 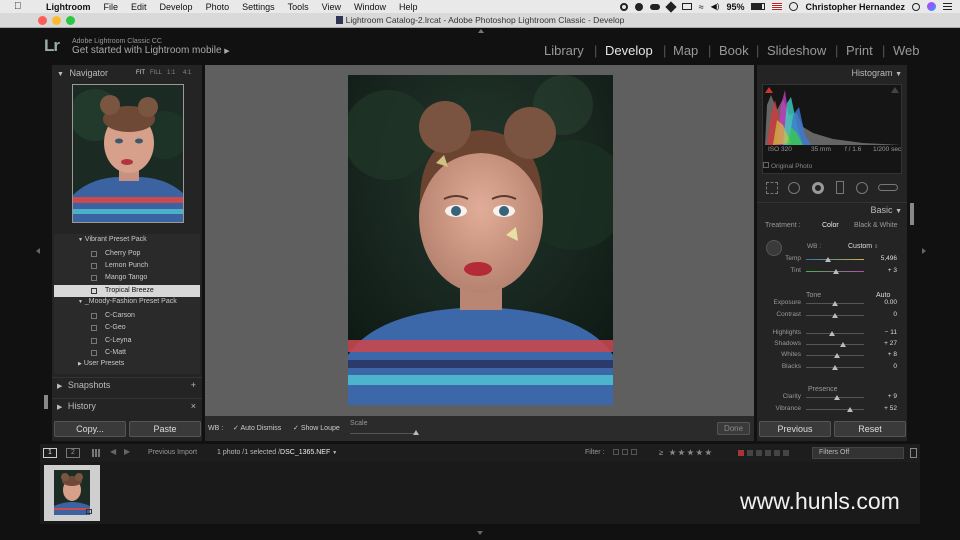 What do you see at coordinates (316, 428) in the screenshot?
I see `show-loupe-checkbox: ✓ Show Loupe` at bounding box center [316, 428].